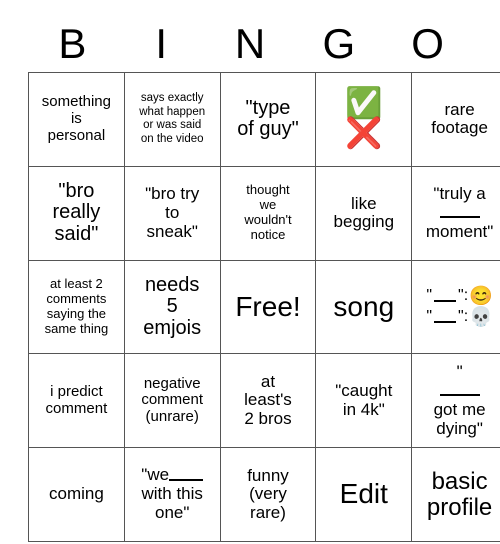 This screenshot has width=500, height=544. I want to click on bingo-cell-b5: coming, so click(76, 494).